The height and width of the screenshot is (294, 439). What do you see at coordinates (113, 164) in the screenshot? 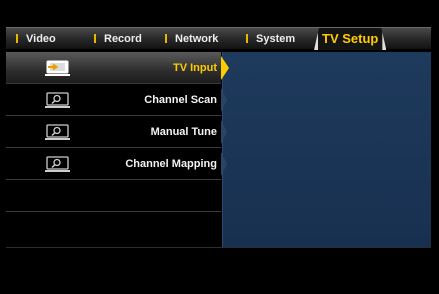
I see `menu-item-channel-mapping: Channel Mapping` at bounding box center [113, 164].